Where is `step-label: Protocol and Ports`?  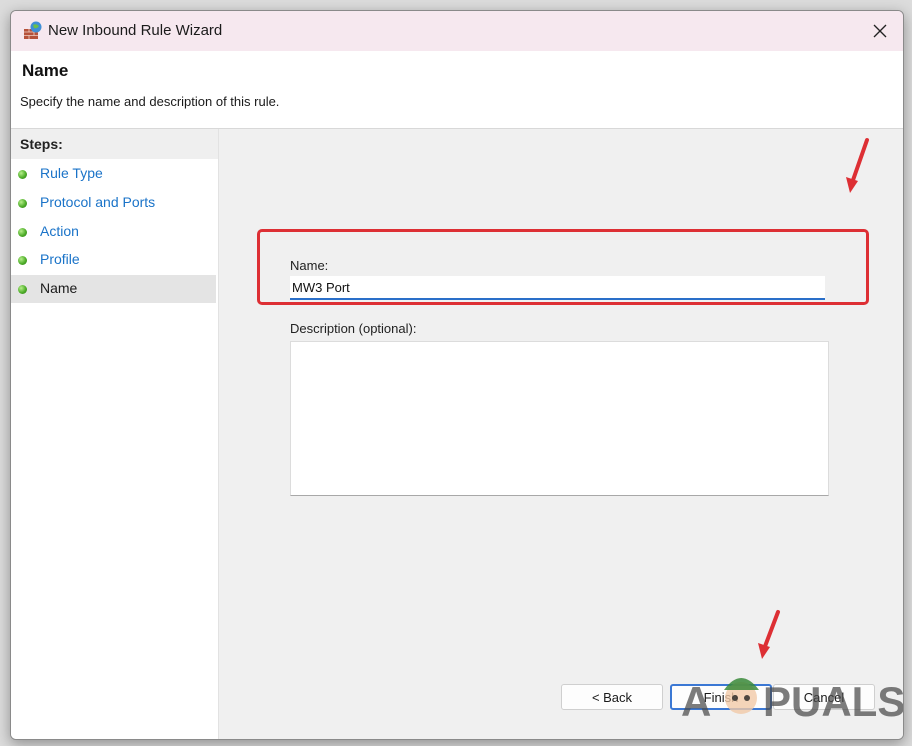 step-label: Protocol and Ports is located at coordinates (98, 202).